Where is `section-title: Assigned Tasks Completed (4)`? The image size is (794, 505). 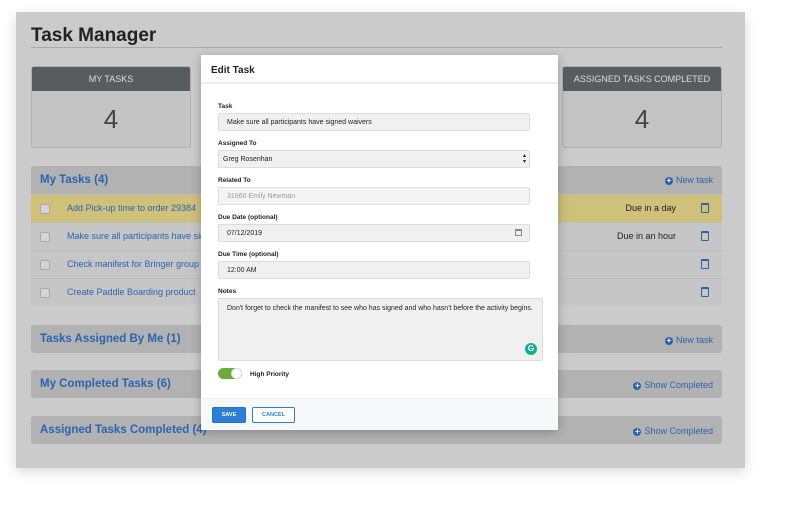 section-title: Assigned Tasks Completed (4) is located at coordinates (123, 430).